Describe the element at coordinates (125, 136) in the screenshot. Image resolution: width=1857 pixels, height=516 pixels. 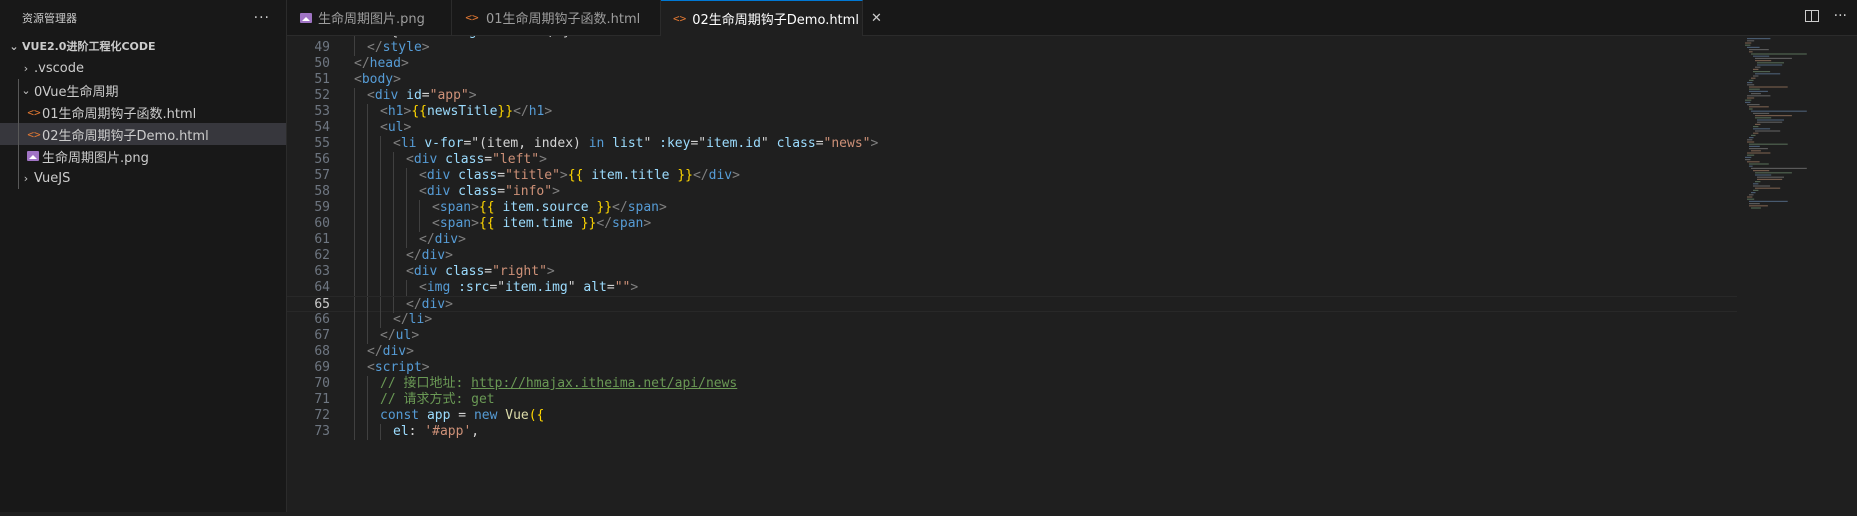
I see `tree-item-label: 02生命周期钩子Demo.html` at that location.